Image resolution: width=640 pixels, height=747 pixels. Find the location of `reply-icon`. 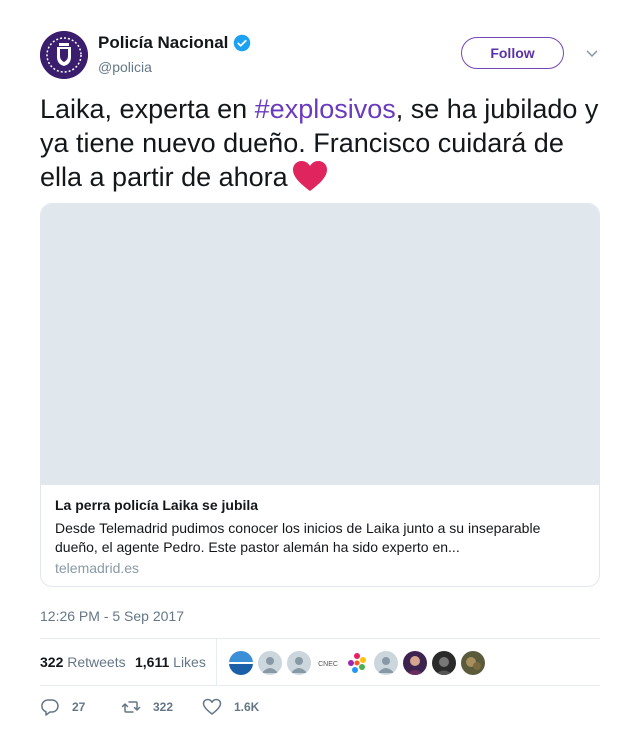

reply-icon is located at coordinates (50, 707).